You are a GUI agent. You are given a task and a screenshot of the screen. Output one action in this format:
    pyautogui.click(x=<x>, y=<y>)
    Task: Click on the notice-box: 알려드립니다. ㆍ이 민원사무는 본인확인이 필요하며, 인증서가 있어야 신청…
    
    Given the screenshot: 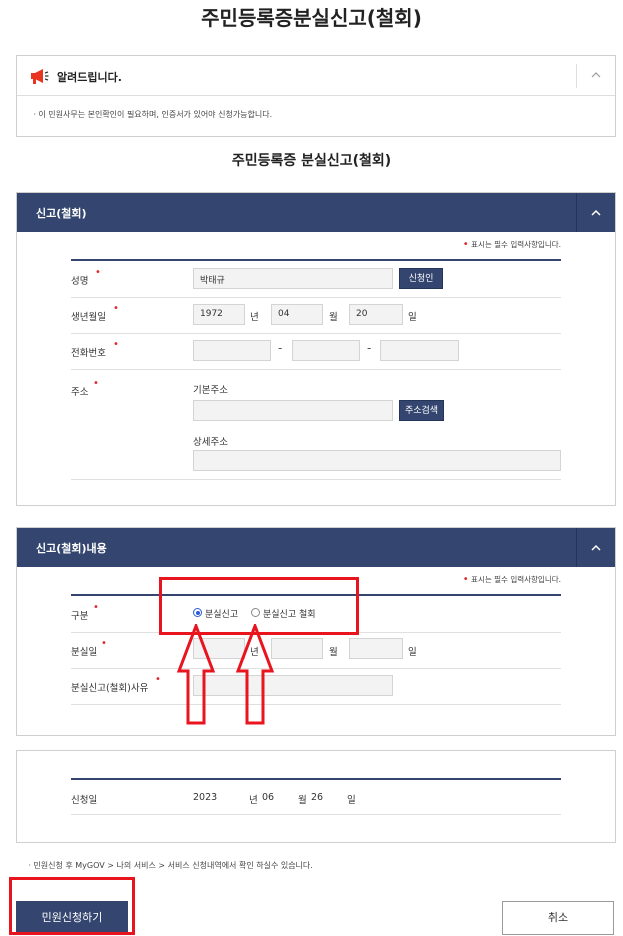 What is the action you would take?
    pyautogui.click(x=316, y=96)
    